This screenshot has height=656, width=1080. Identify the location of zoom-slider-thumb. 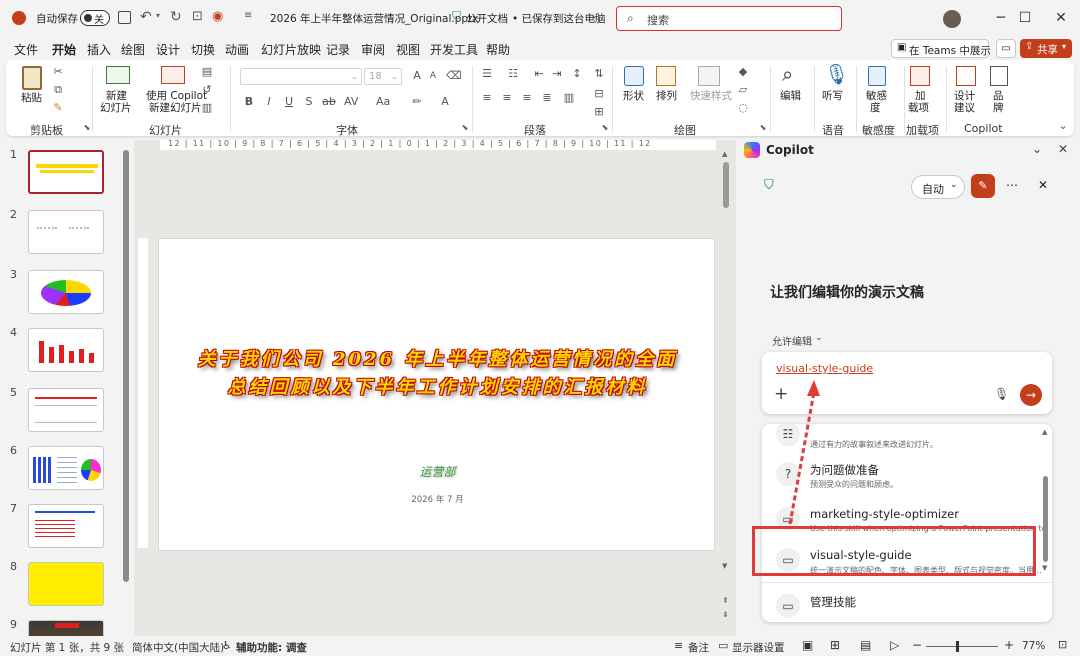
(957, 646).